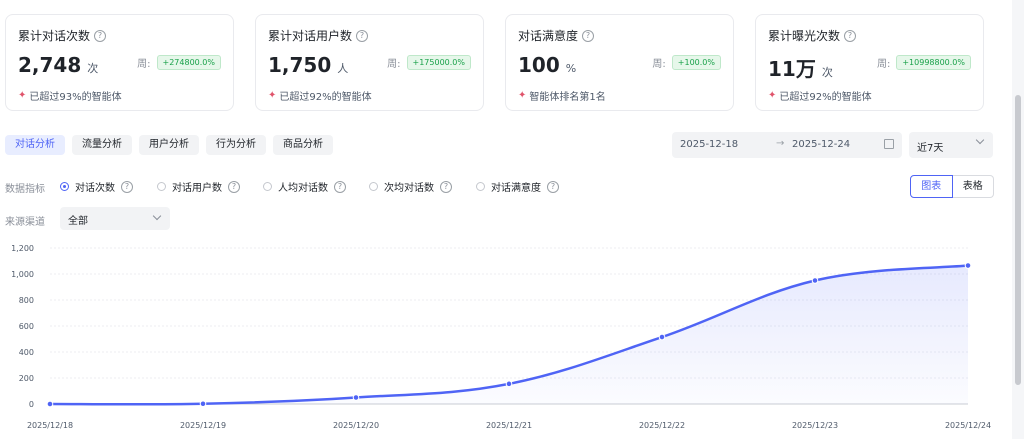 The height and width of the screenshot is (439, 1024). What do you see at coordinates (369, 62) in the screenshot?
I see `stat-card-users: 累计对话用户数? 1,750 人 周: +175000.0% ✦ 已超过92%的智能体` at bounding box center [369, 62].